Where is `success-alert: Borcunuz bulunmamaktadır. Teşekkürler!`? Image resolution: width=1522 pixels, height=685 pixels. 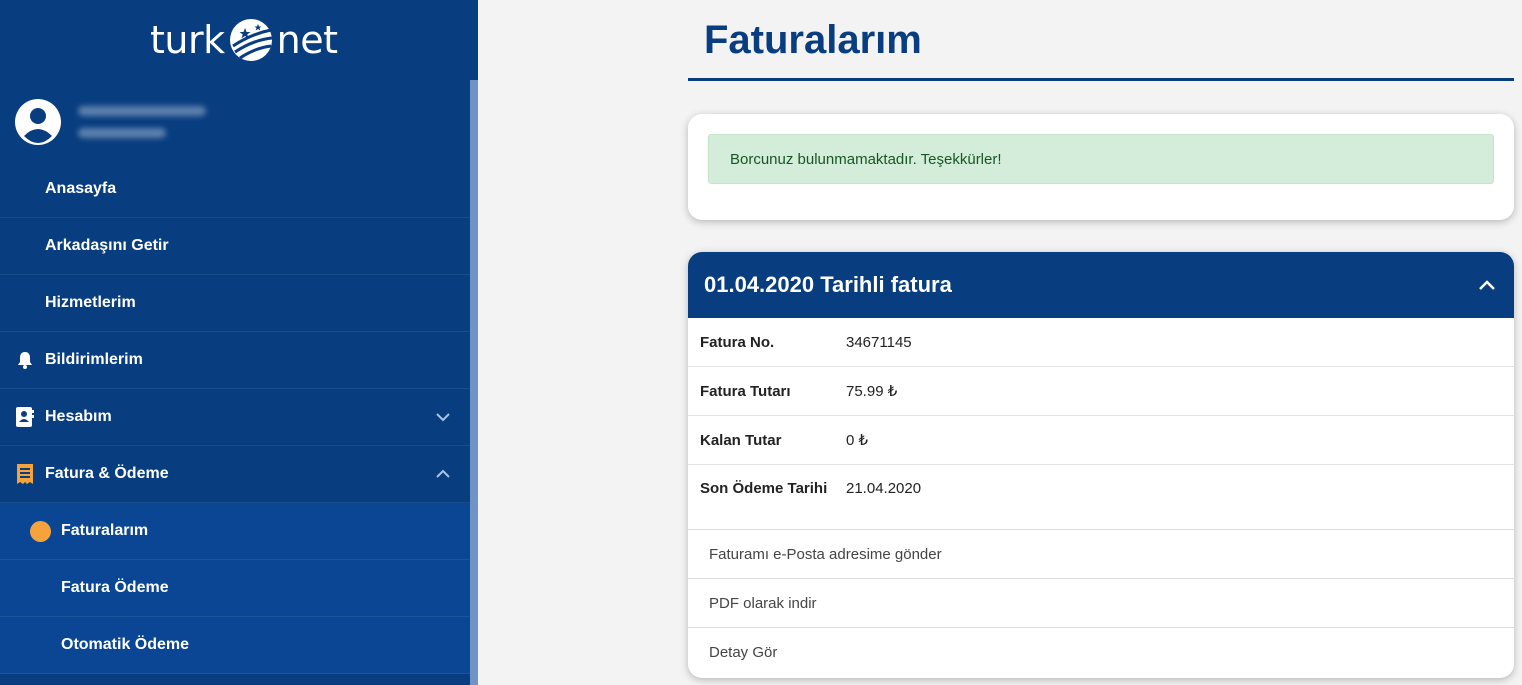 success-alert: Borcunuz bulunmamaktadır. Teşekkürler! is located at coordinates (1101, 159).